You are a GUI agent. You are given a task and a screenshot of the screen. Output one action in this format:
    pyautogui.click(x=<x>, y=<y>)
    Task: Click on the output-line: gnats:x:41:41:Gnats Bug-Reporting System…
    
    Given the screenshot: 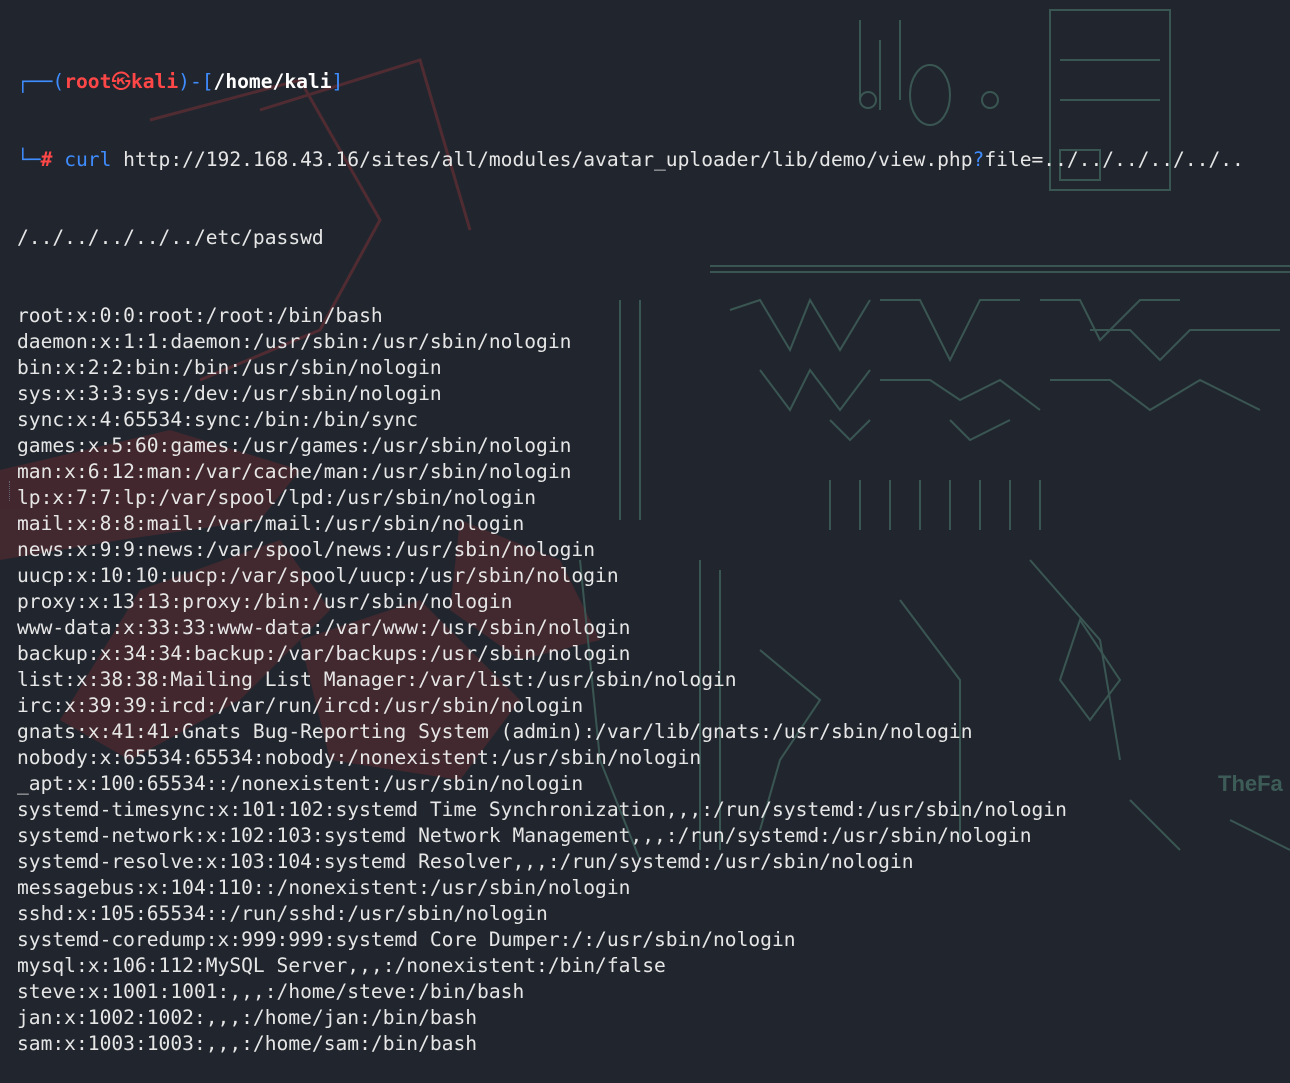 What is the action you would take?
    pyautogui.click(x=495, y=731)
    